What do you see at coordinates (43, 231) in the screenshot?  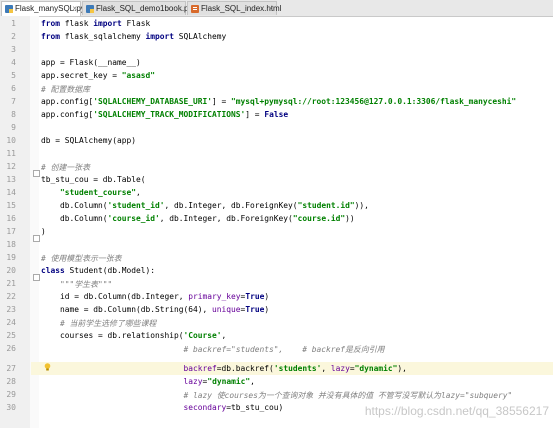 I see `code-text: )` at bounding box center [43, 231].